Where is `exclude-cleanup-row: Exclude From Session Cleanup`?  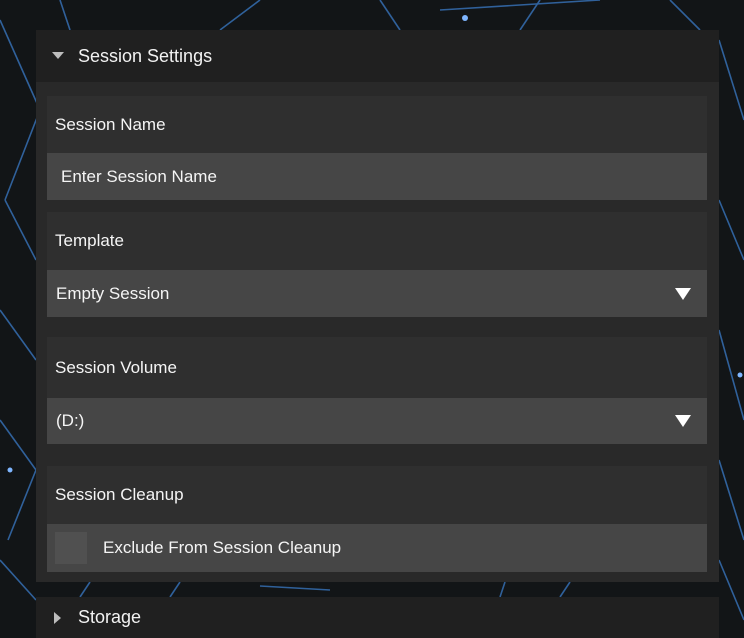 exclude-cleanup-row: Exclude From Session Cleanup is located at coordinates (377, 548).